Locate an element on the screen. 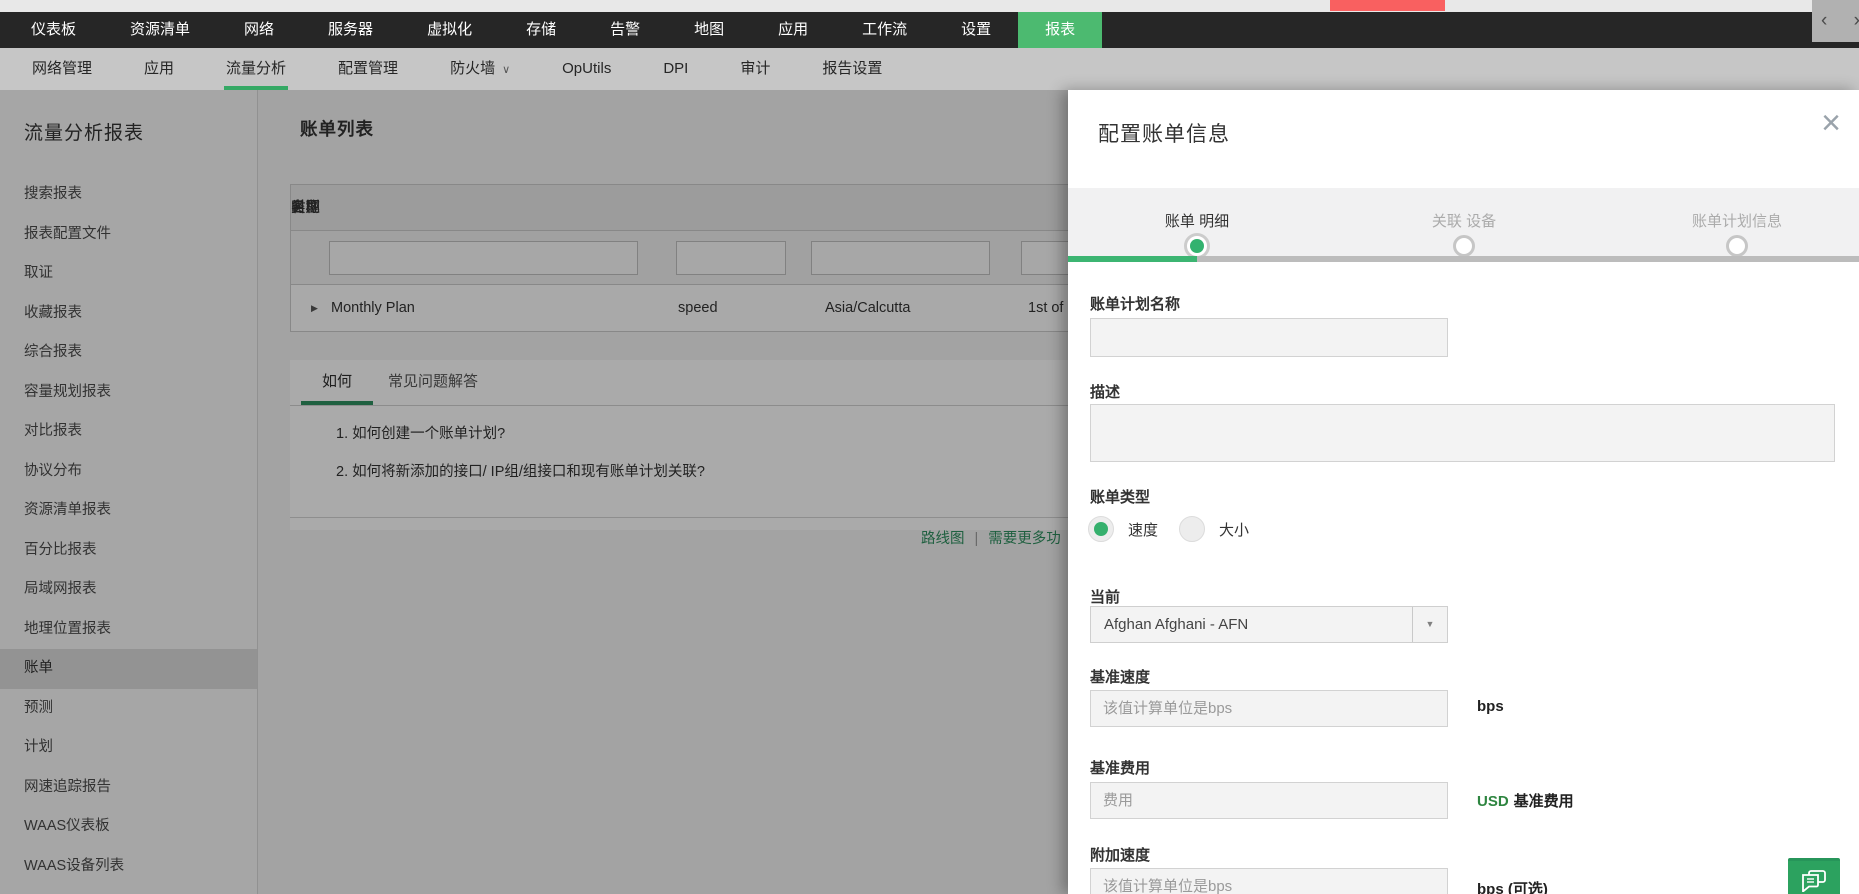 This screenshot has width=1859, height=894. radio-label: 大小 is located at coordinates (1234, 530).